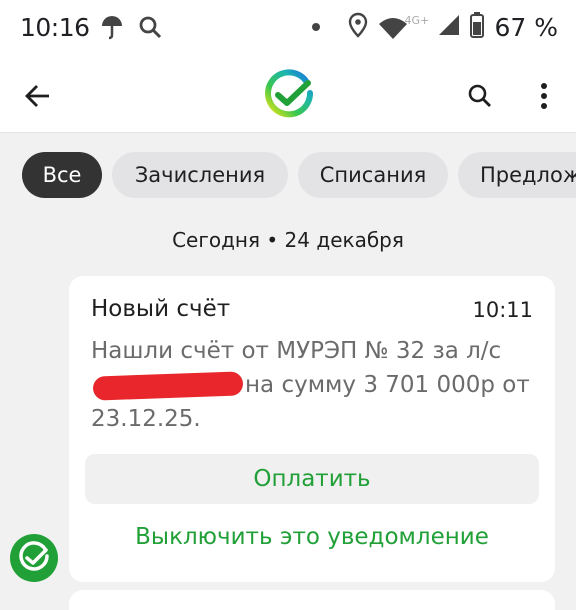  What do you see at coordinates (131, 29) in the screenshot?
I see `status-left-icons` at bounding box center [131, 29].